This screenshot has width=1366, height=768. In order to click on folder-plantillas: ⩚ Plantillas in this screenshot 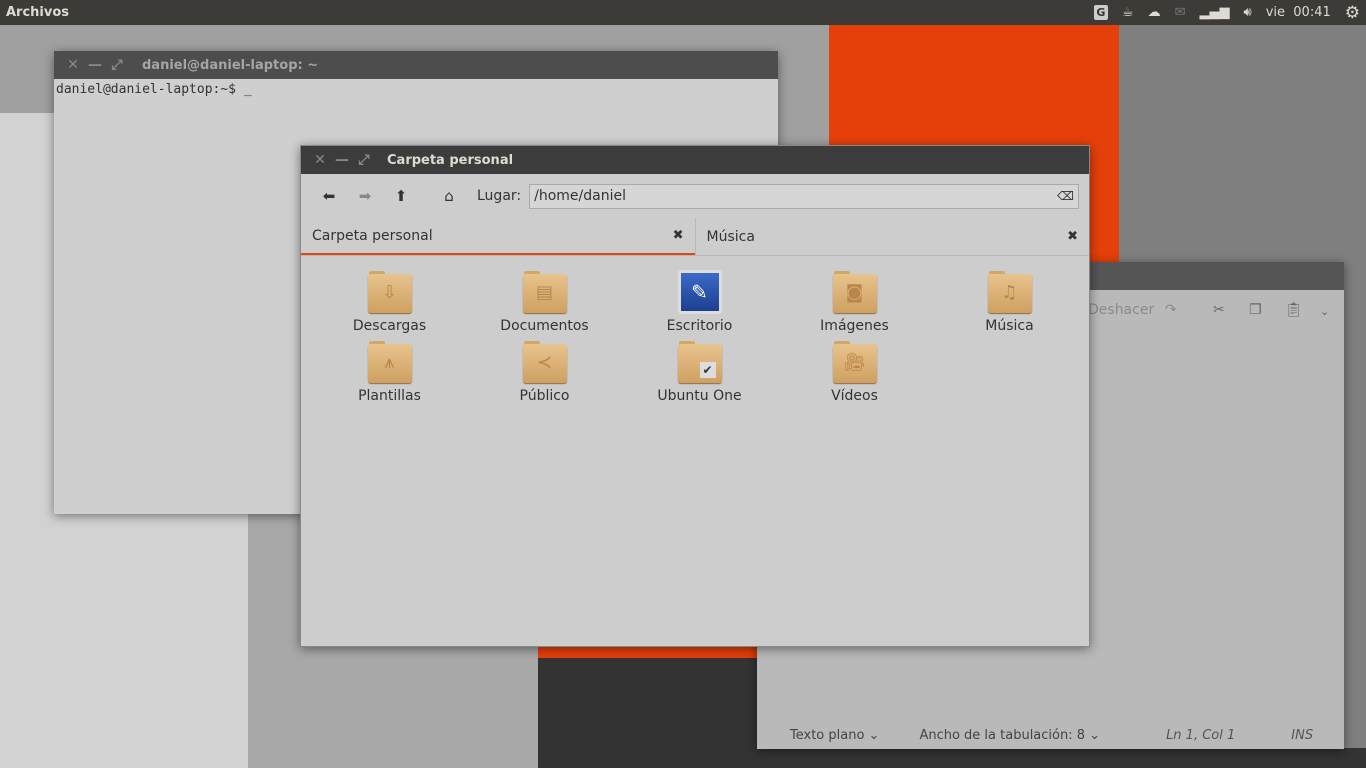, I will do `click(389, 372)`.